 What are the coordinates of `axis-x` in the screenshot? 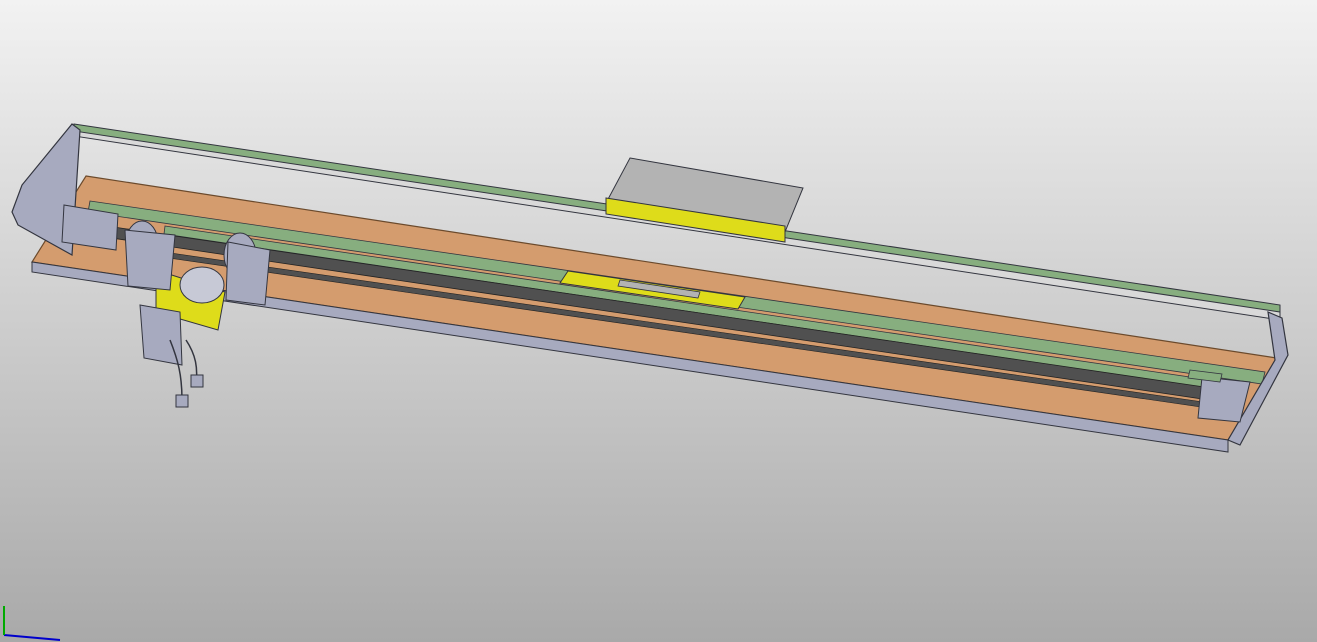 It's located at (32, 637).